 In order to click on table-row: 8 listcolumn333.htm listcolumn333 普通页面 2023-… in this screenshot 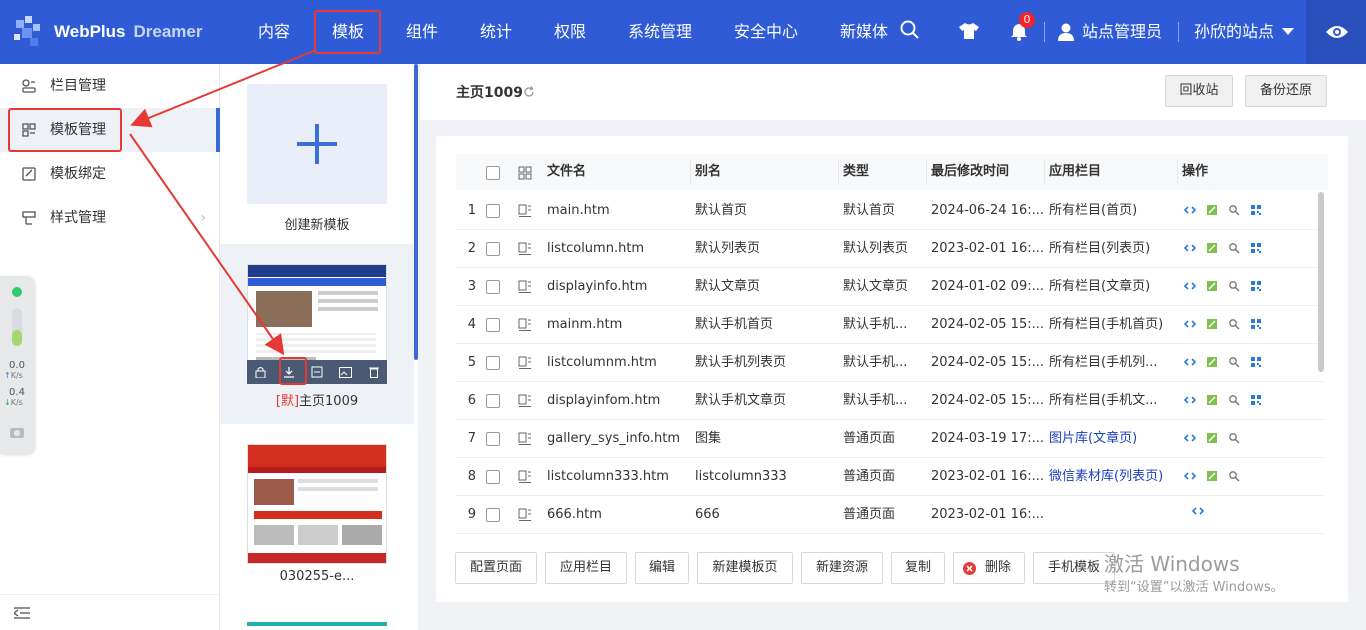, I will do `click(890, 477)`.